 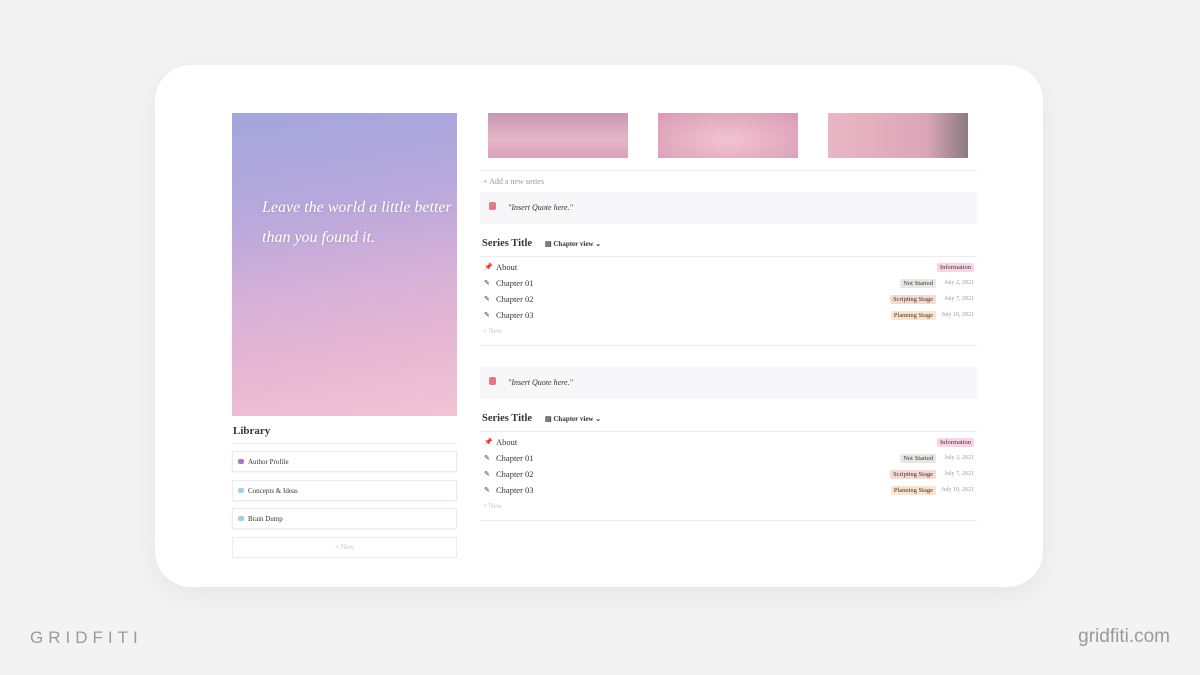 I want to click on library-item-label: Author Profile, so click(x=268, y=462).